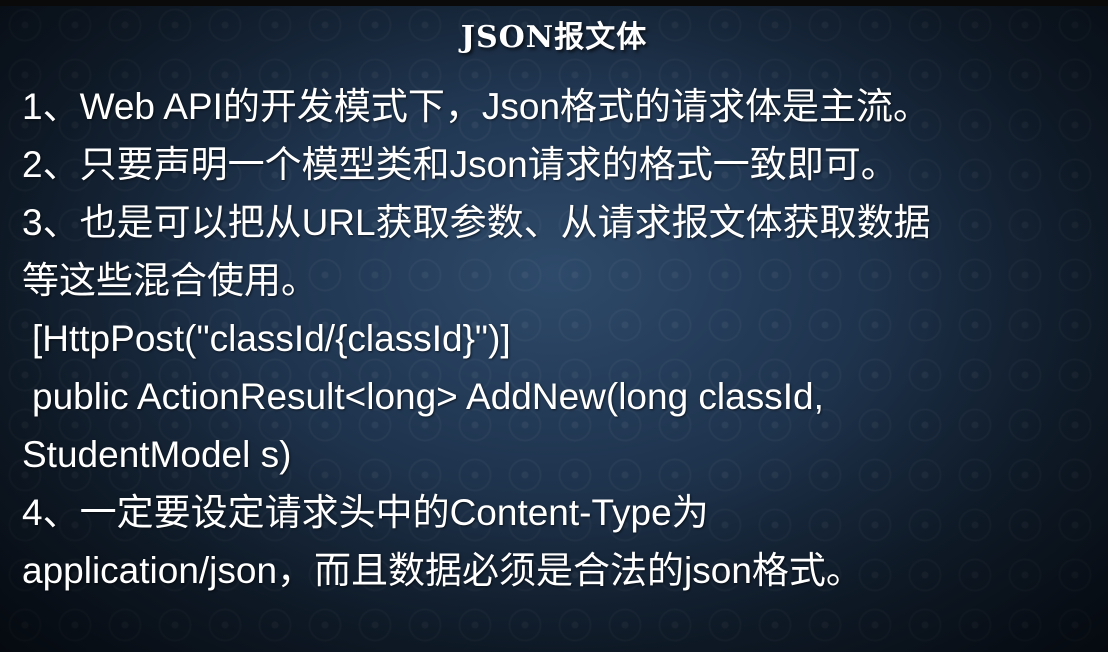 This screenshot has height=652, width=1108. What do you see at coordinates (271, 338) in the screenshot?
I see `code-attribute-line: [HttpPost("classId/{classId}")]` at bounding box center [271, 338].